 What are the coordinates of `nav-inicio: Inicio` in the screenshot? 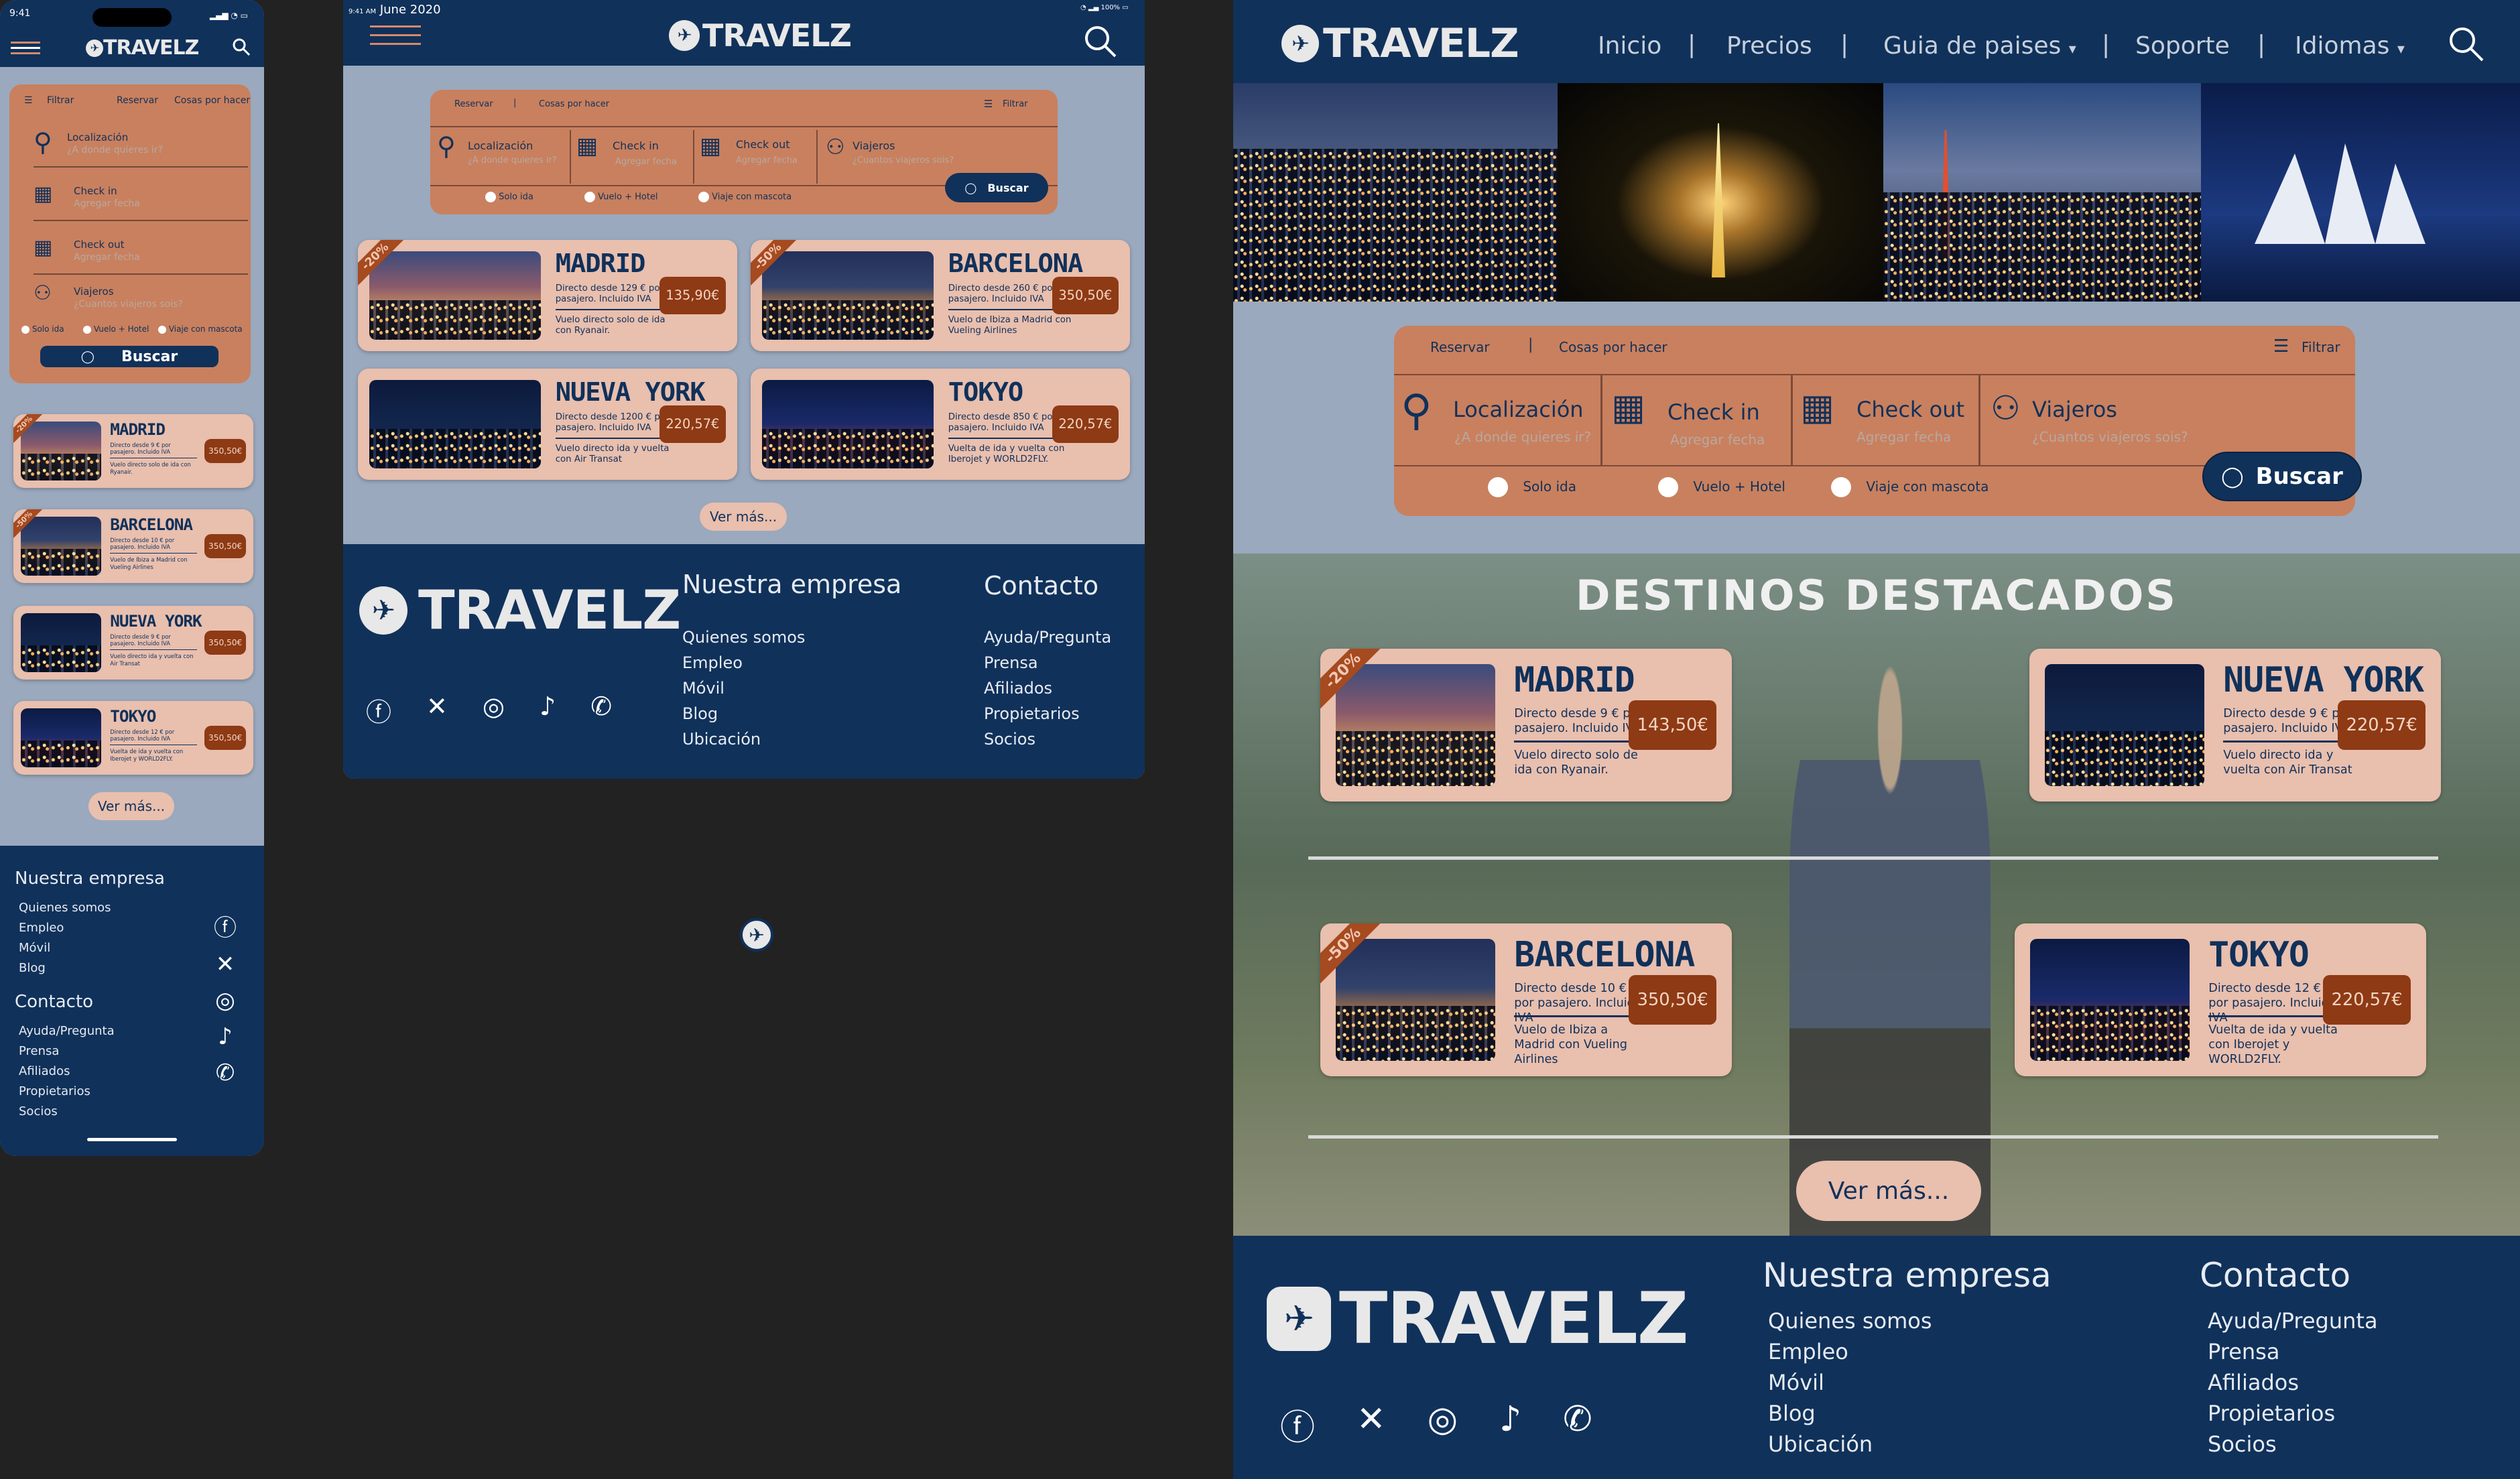 It's located at (1629, 46).